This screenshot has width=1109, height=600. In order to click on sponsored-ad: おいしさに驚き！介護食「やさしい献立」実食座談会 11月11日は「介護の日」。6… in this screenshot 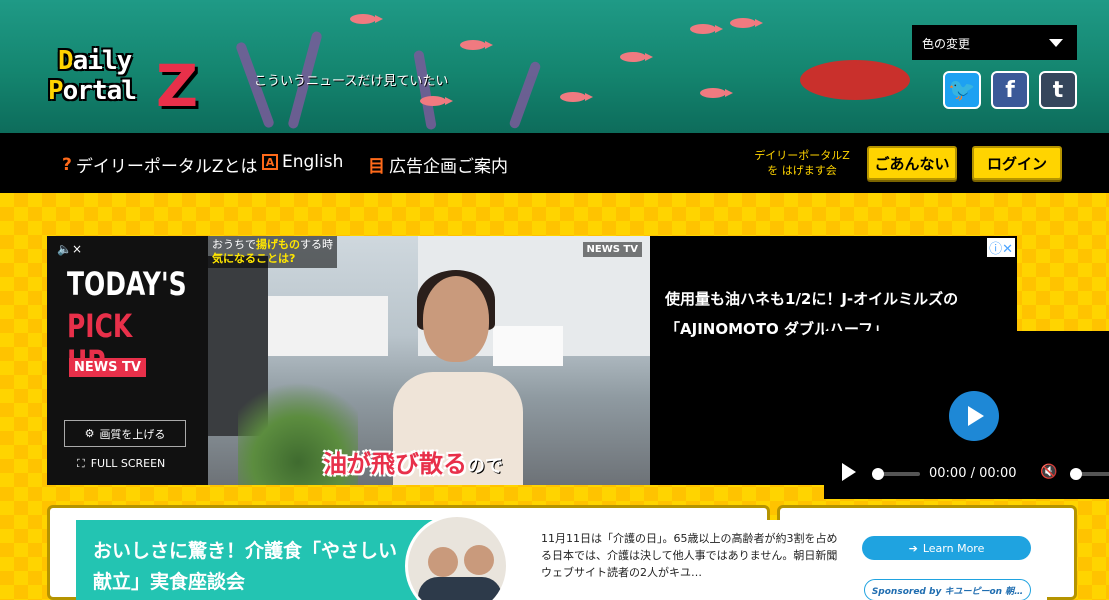, I will do `click(561, 557)`.